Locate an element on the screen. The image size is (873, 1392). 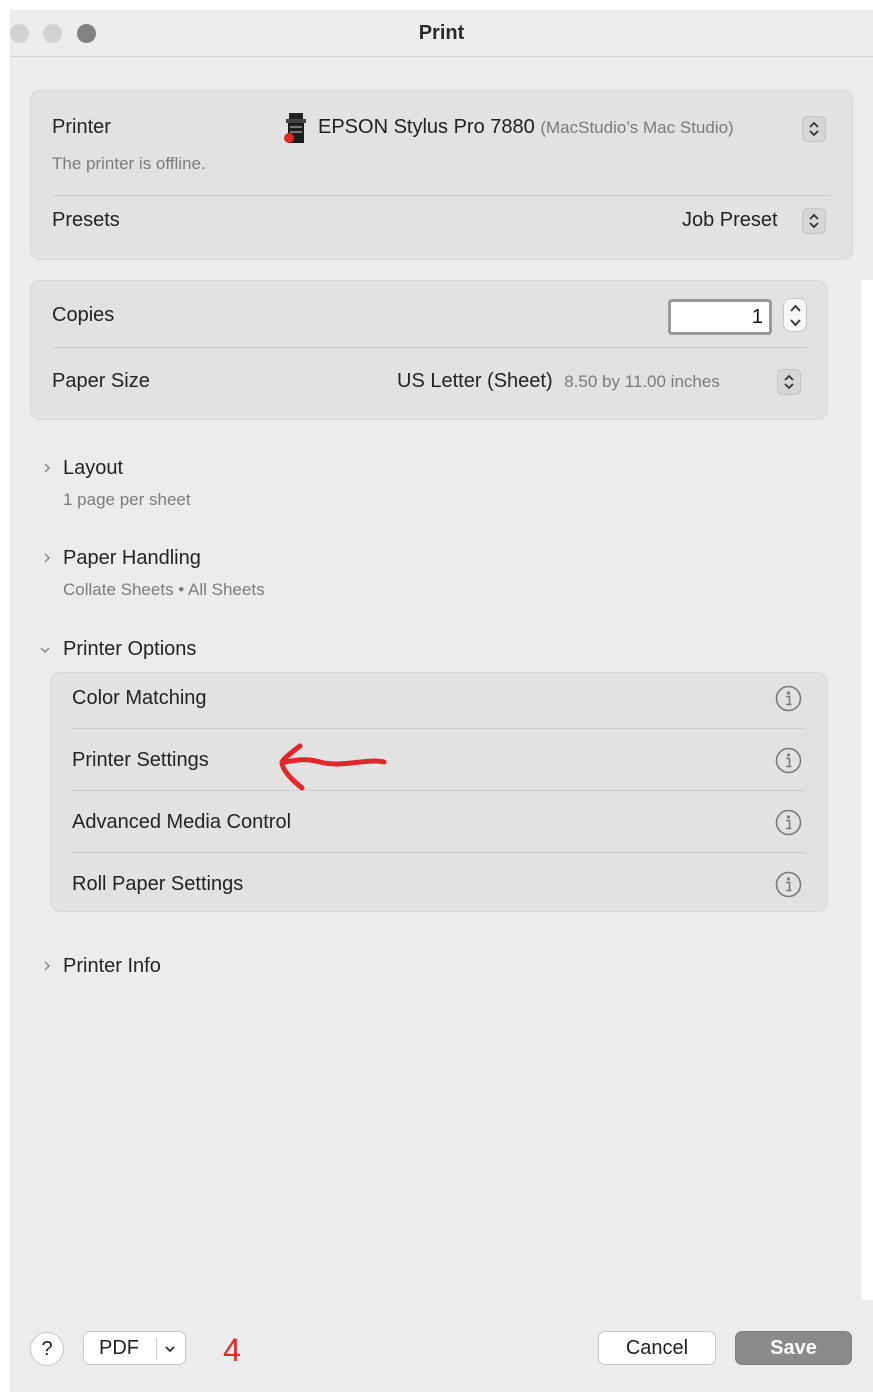
annotation-number: 4 is located at coordinates (232, 1350).